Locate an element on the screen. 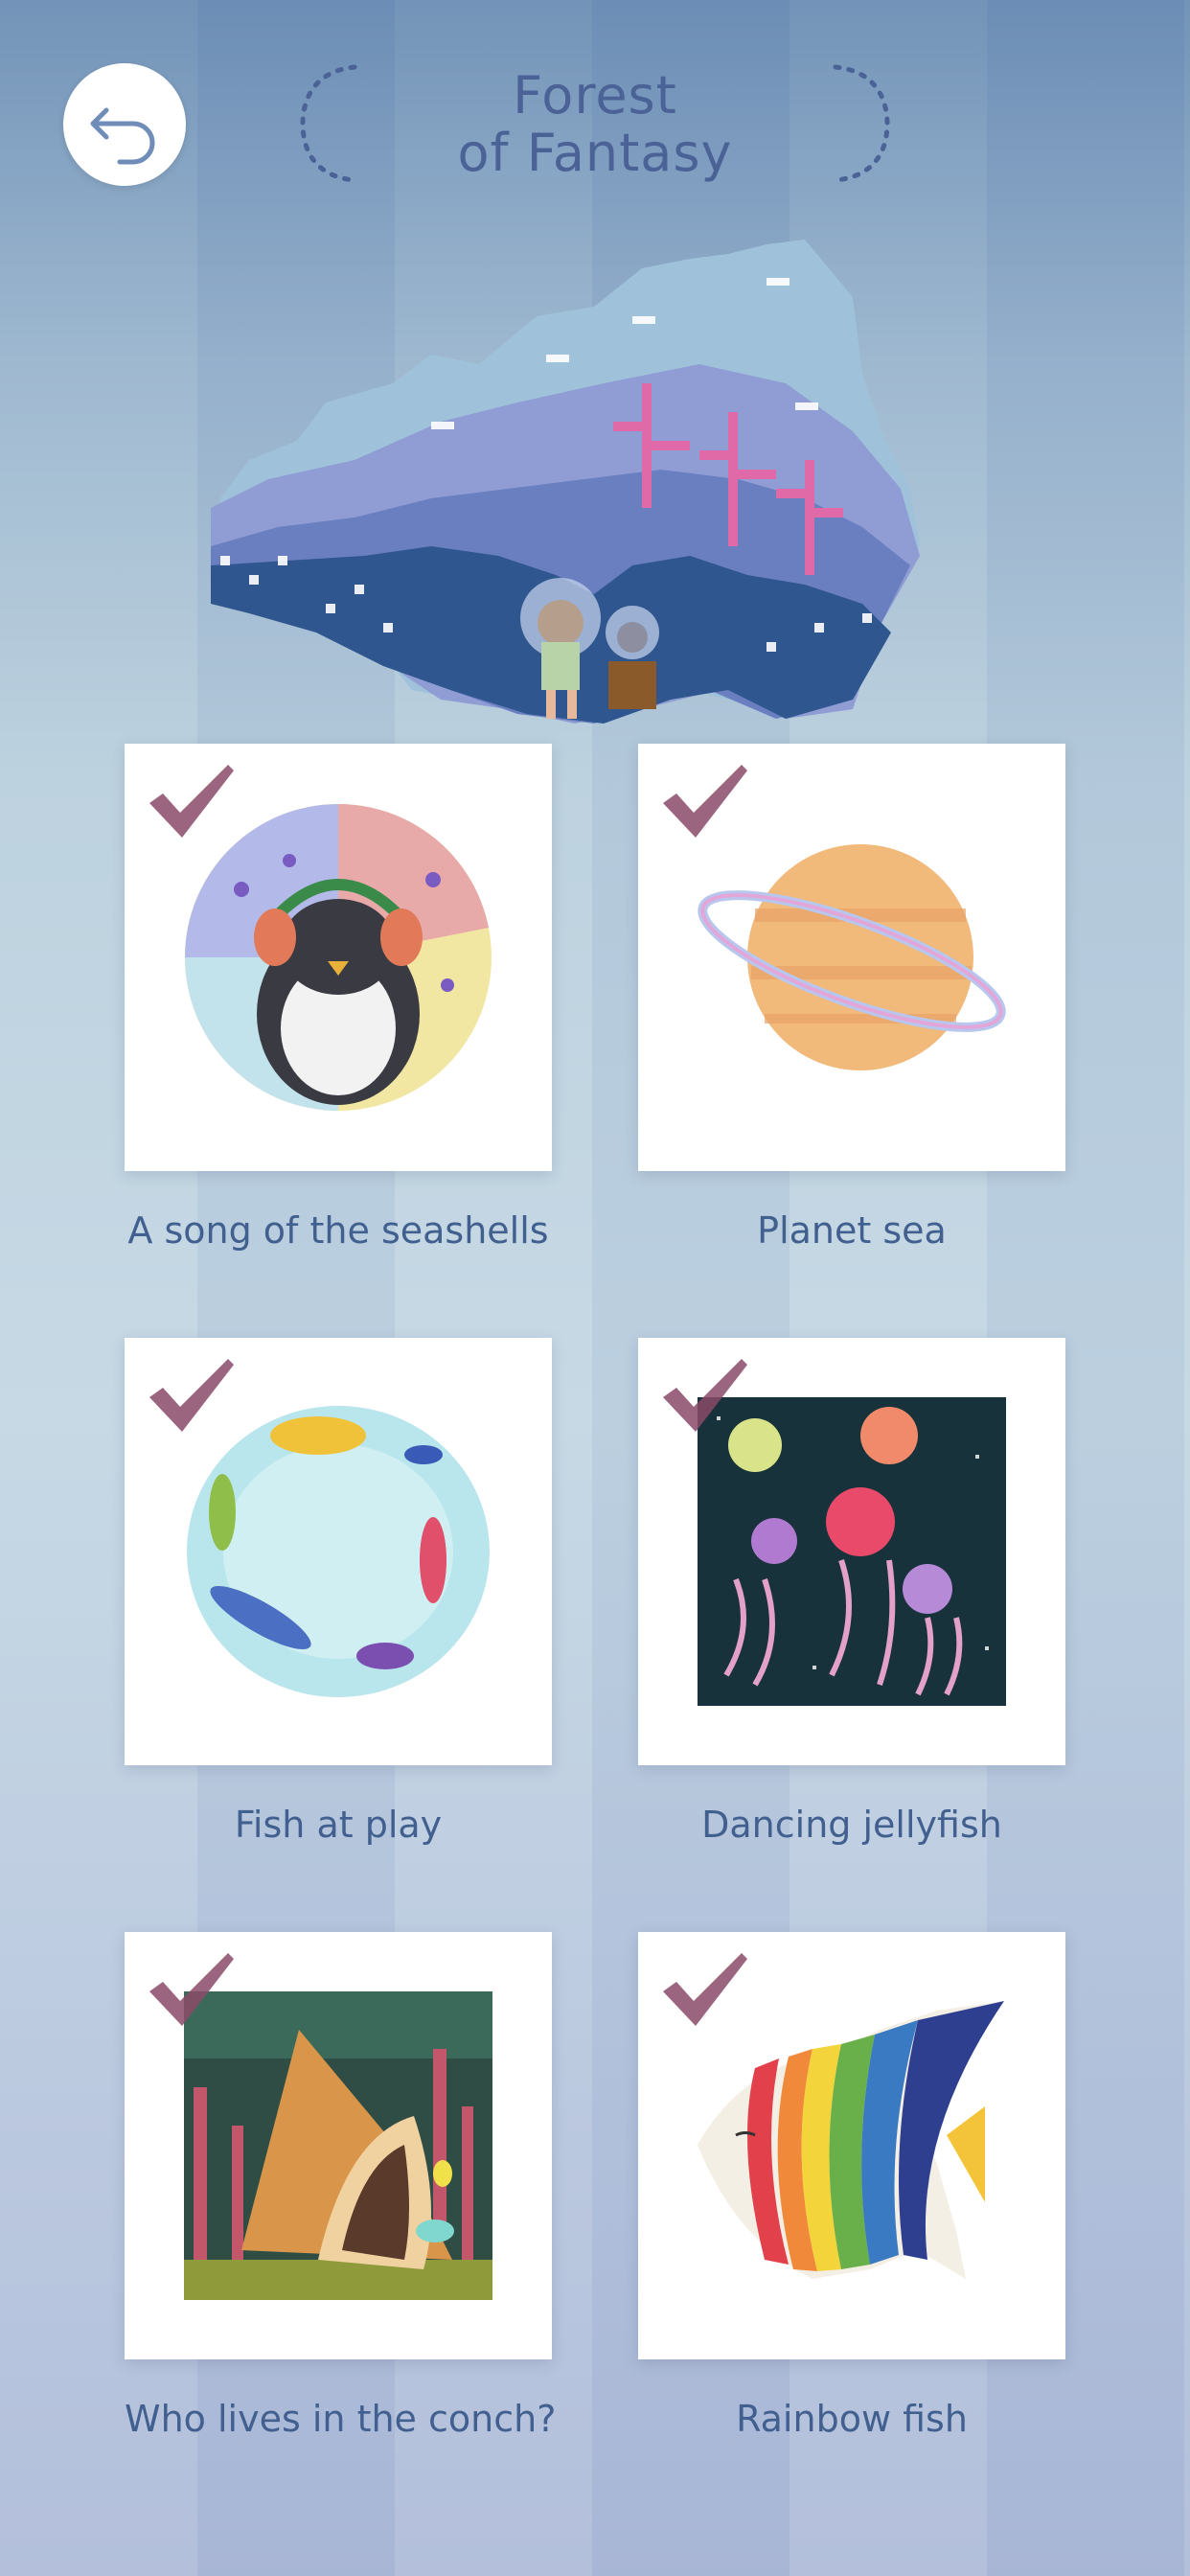 The image size is (1190, 2576). penguin-headphones-art is located at coordinates (339, 957).